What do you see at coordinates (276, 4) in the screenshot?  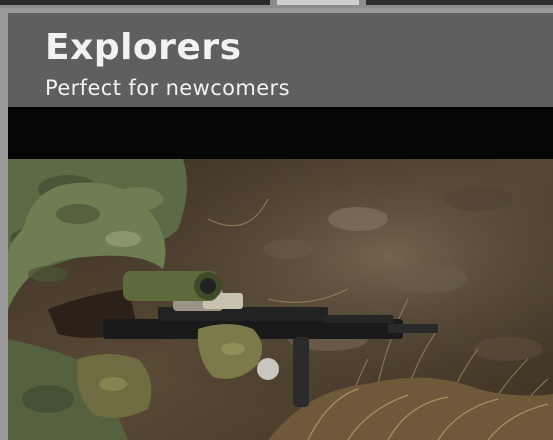 I see `gallery-strip` at bounding box center [276, 4].